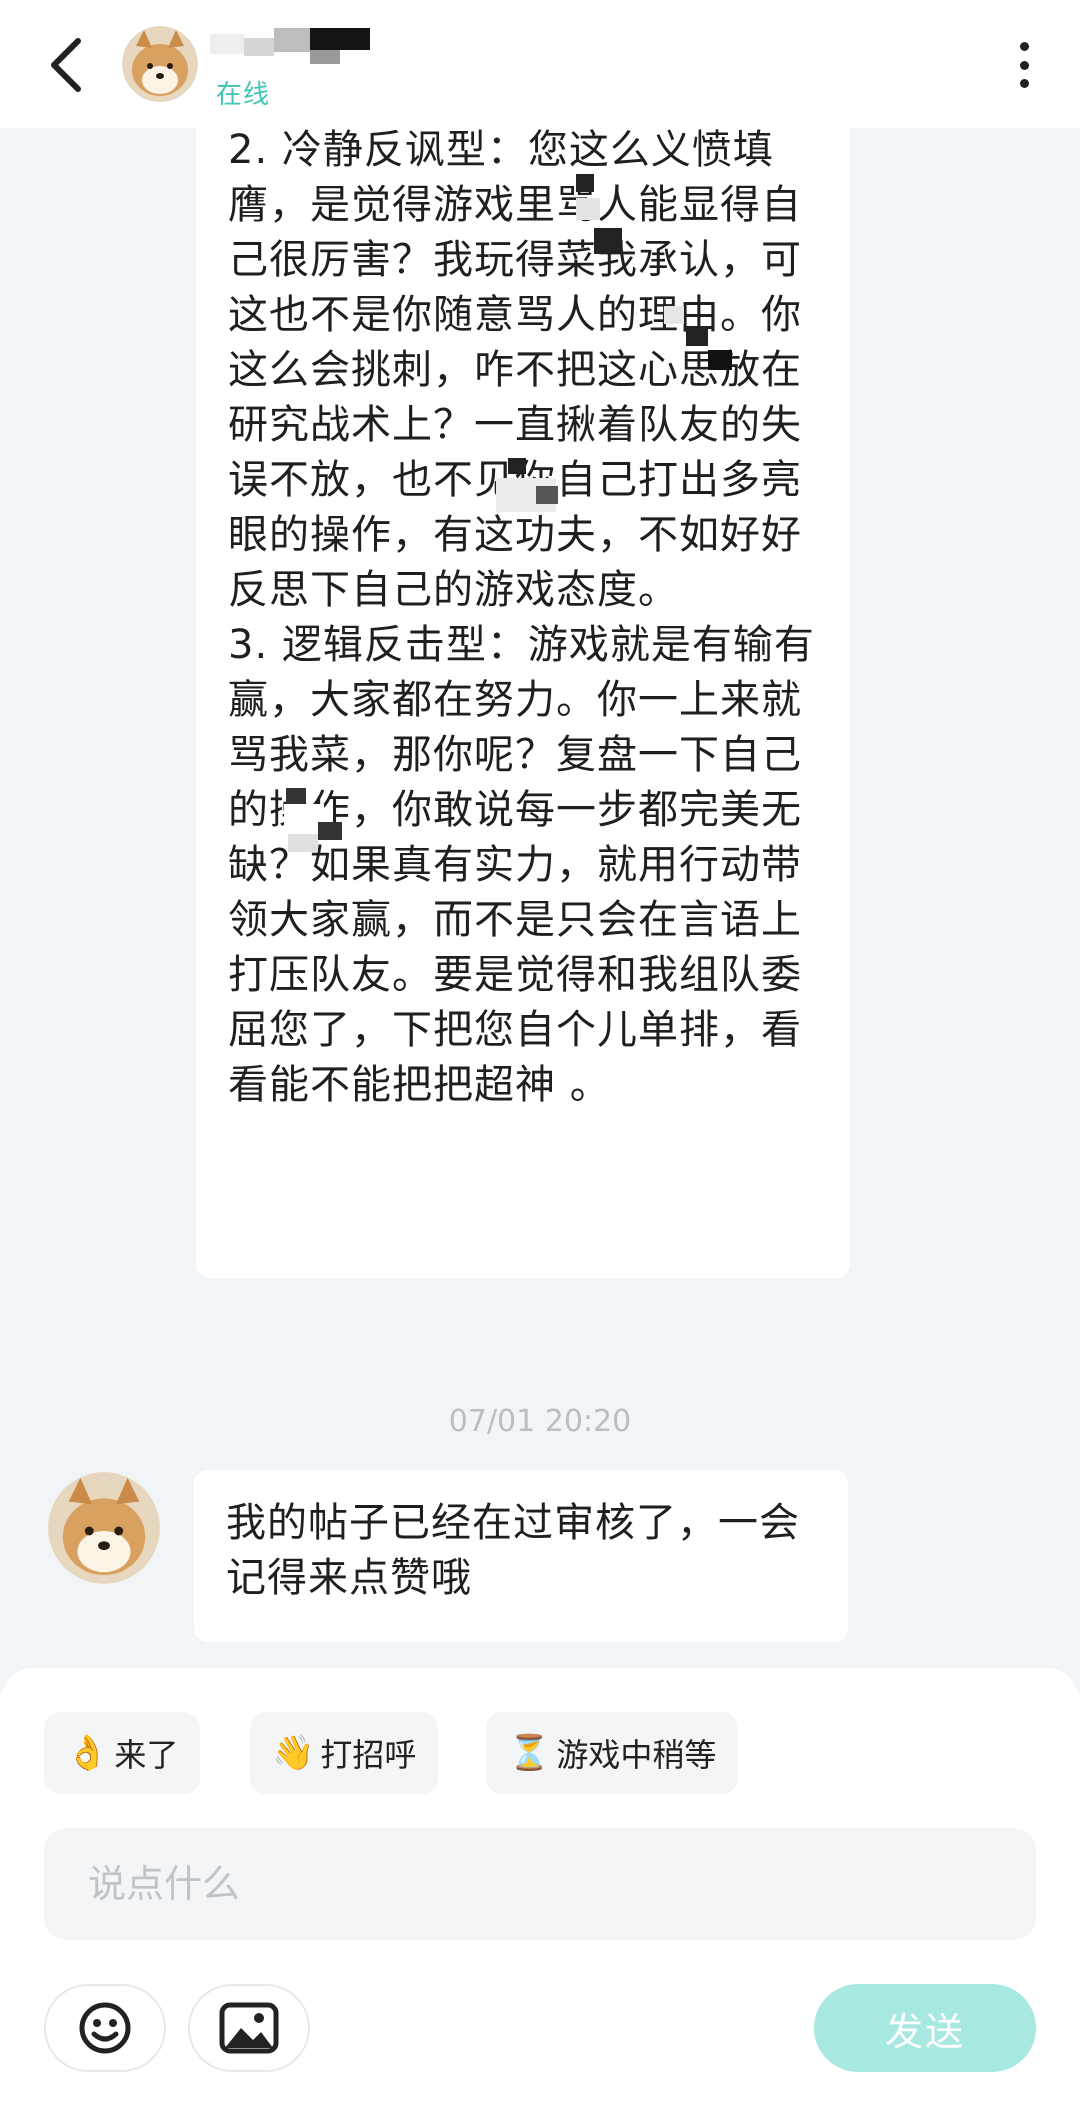 The width and height of the screenshot is (1080, 2120). I want to click on emoji-button, so click(105, 2028).